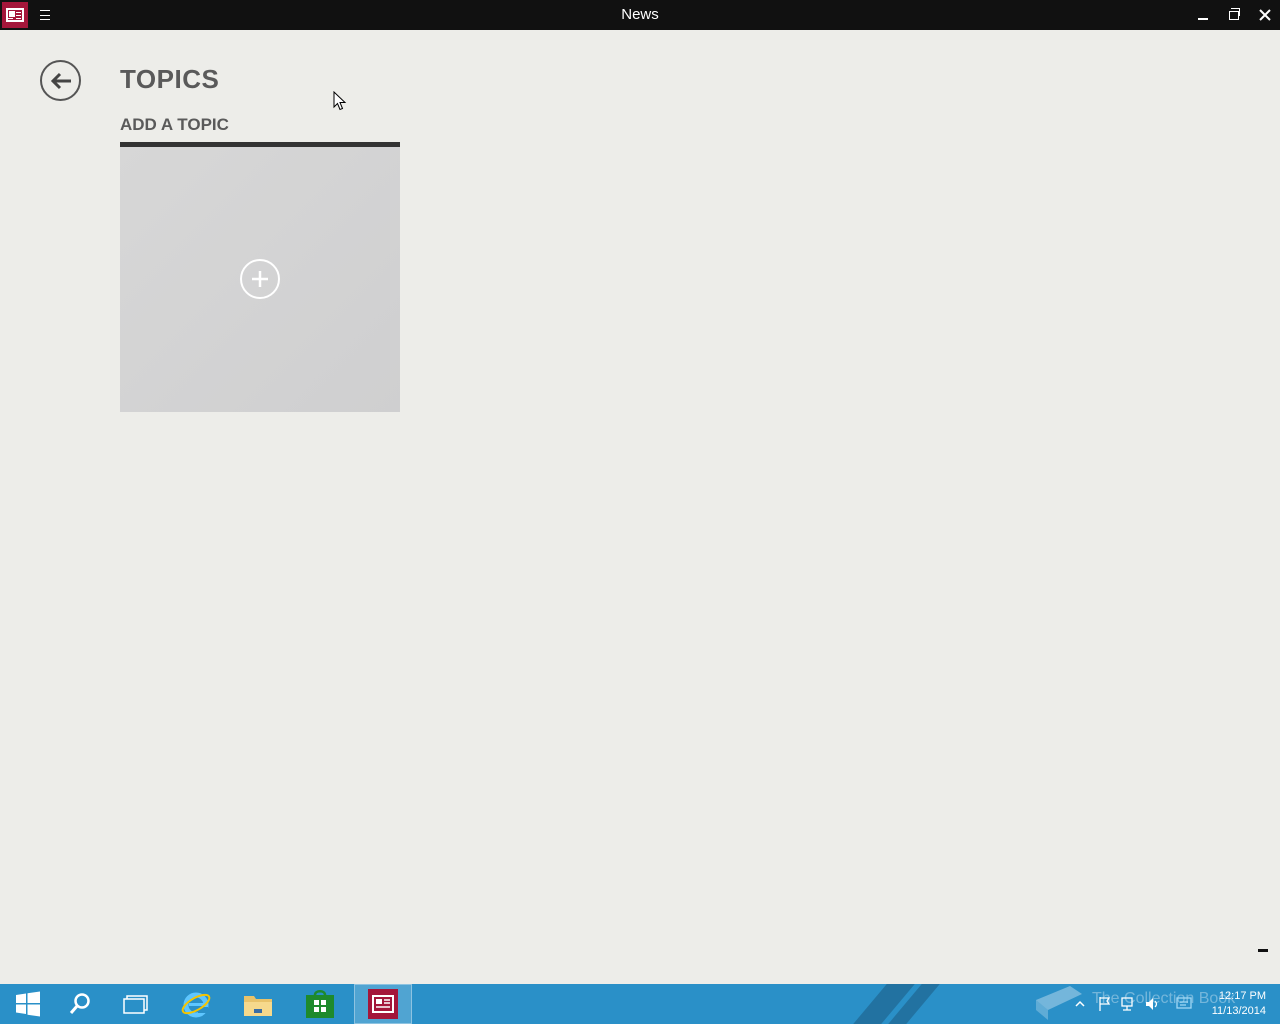  Describe the element at coordinates (1203, 19) in the screenshot. I see `minimize-icon` at that location.